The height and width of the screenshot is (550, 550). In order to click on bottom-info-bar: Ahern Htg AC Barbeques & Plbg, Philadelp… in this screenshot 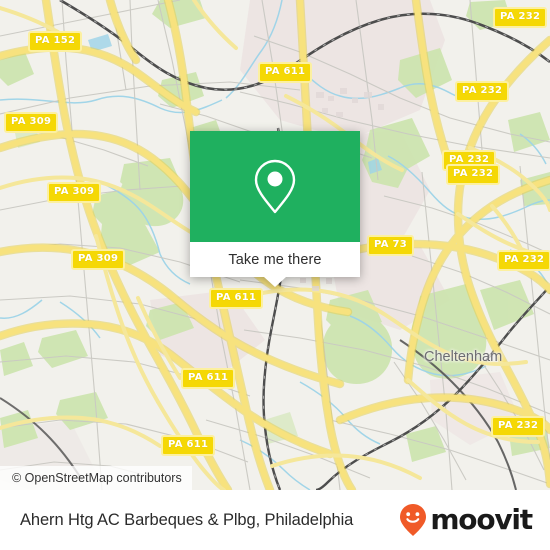, I will do `click(275, 520)`.